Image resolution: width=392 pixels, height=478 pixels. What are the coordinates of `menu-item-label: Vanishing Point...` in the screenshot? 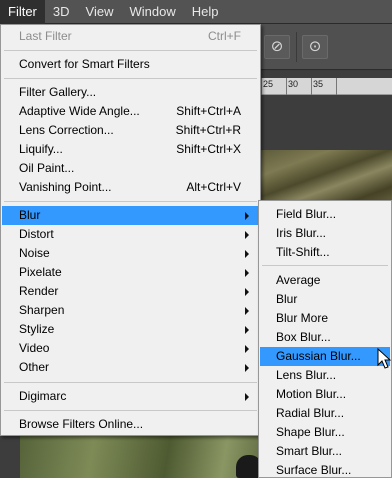 It's located at (65, 187).